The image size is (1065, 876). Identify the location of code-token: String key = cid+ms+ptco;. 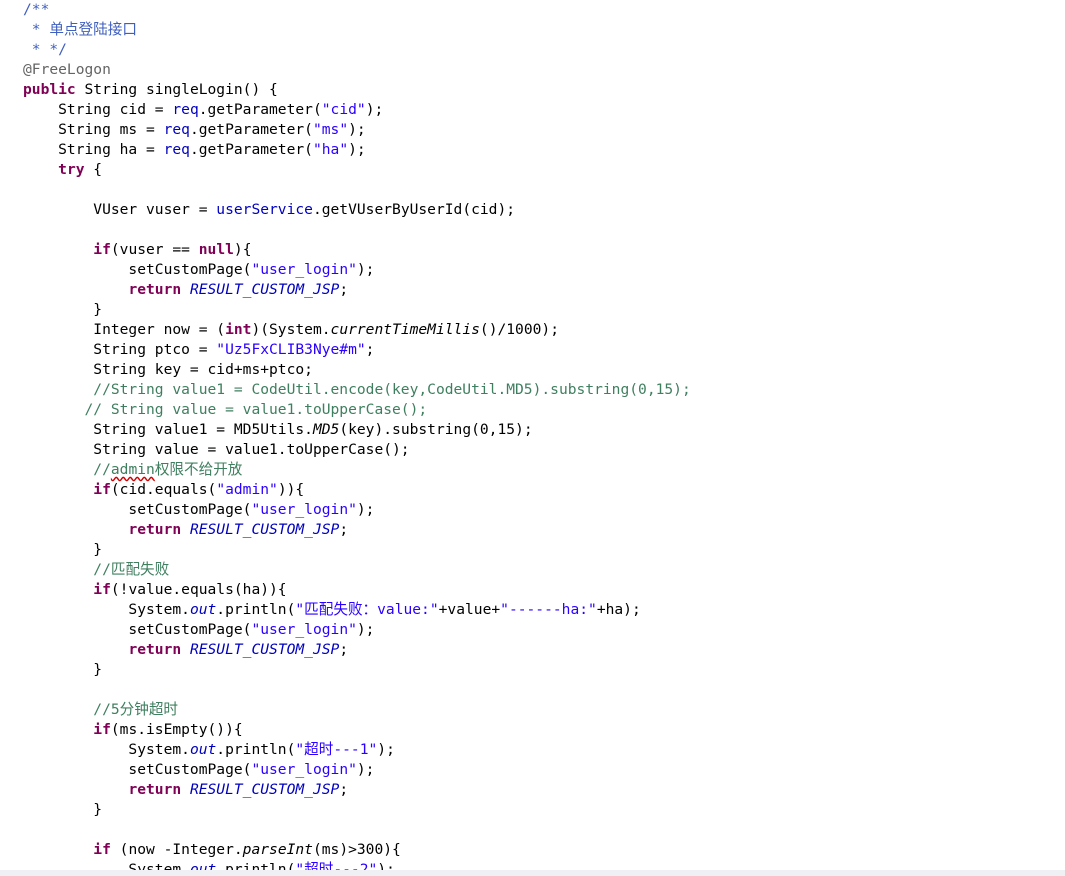
(168, 369).